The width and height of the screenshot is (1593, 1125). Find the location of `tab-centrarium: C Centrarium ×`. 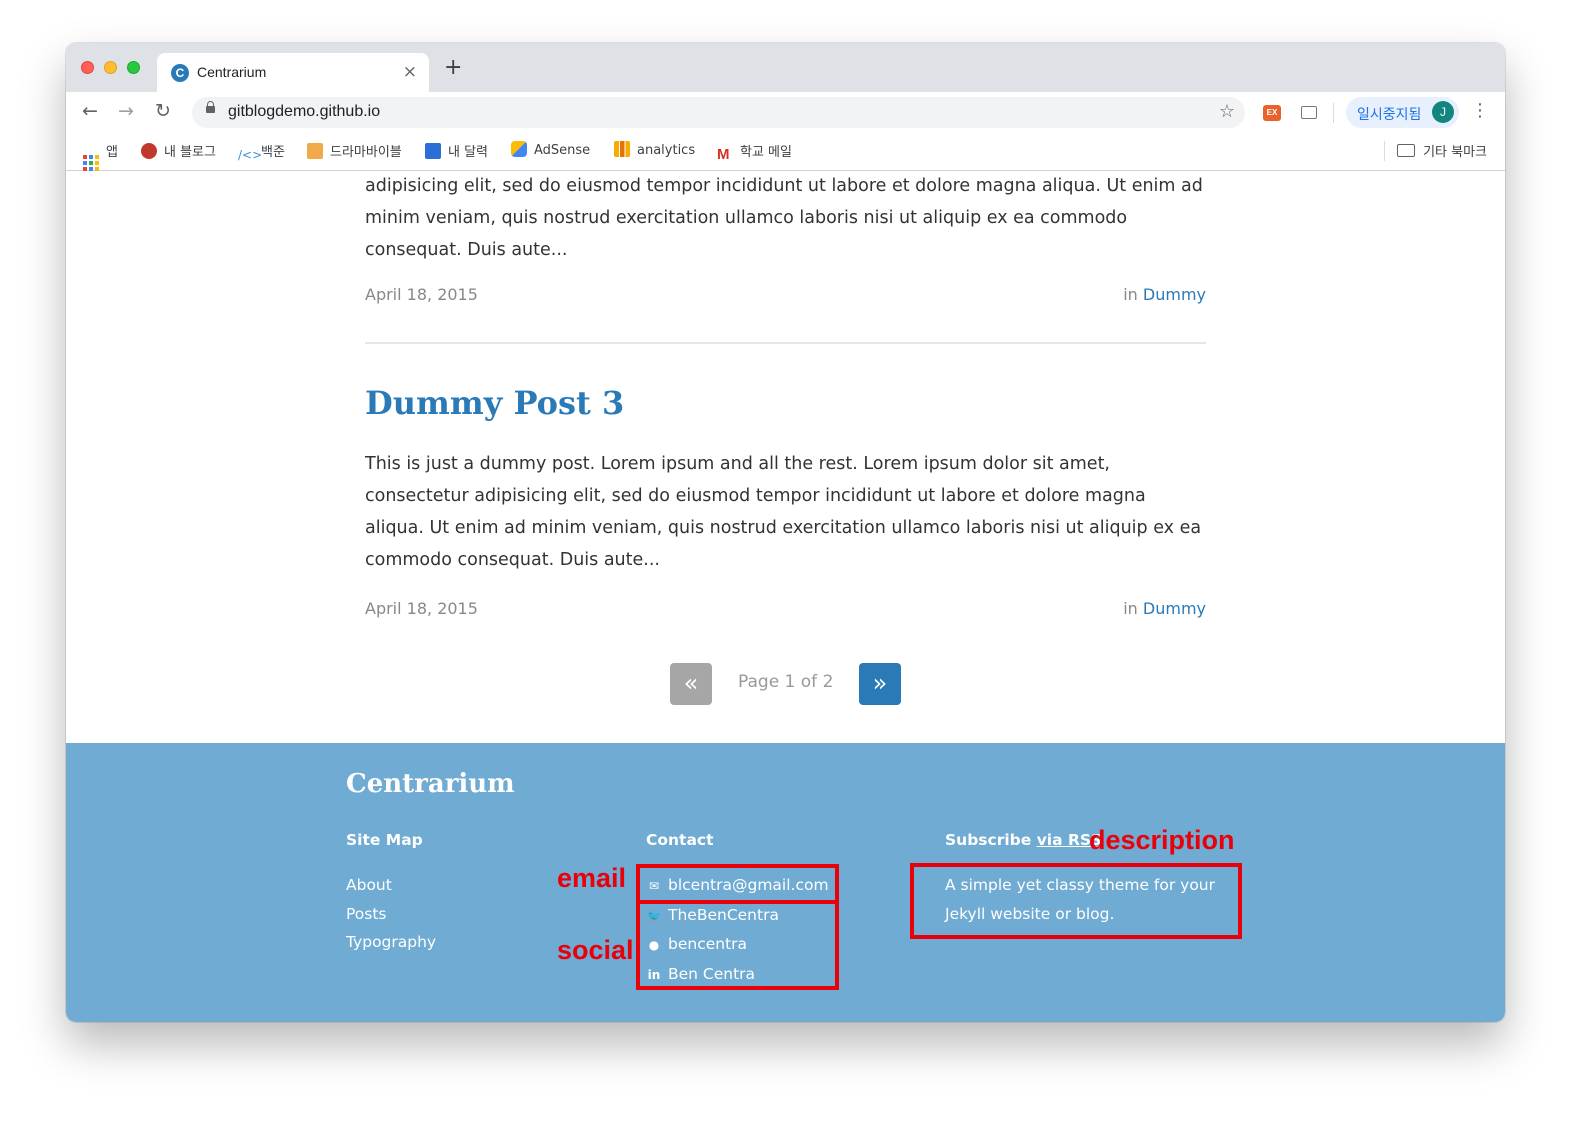

tab-centrarium: C Centrarium × is located at coordinates (293, 72).